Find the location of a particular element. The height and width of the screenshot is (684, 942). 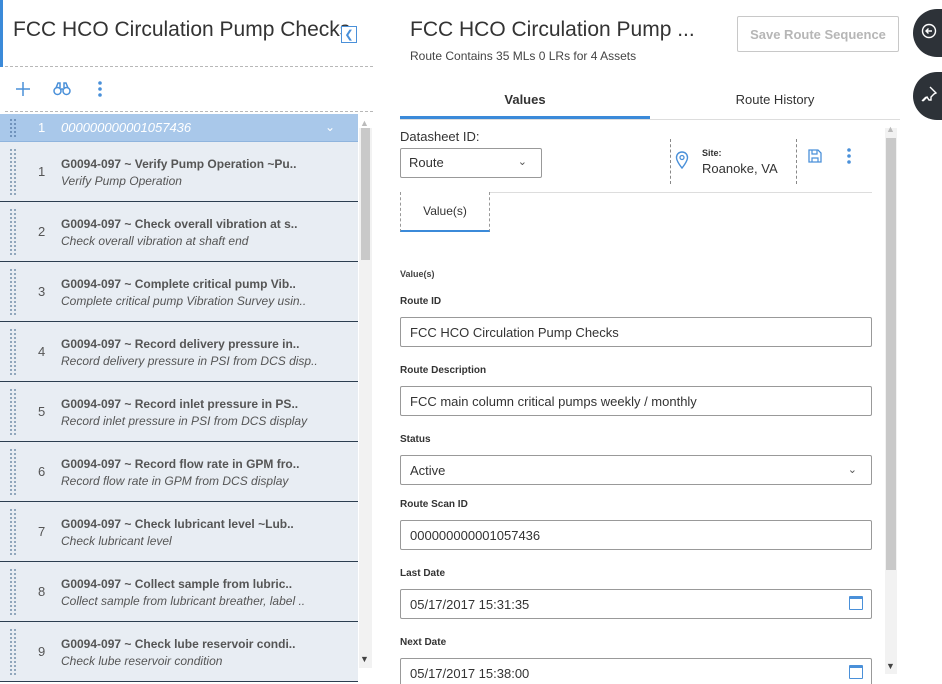

list-scrollbar is located at coordinates (365, 398).